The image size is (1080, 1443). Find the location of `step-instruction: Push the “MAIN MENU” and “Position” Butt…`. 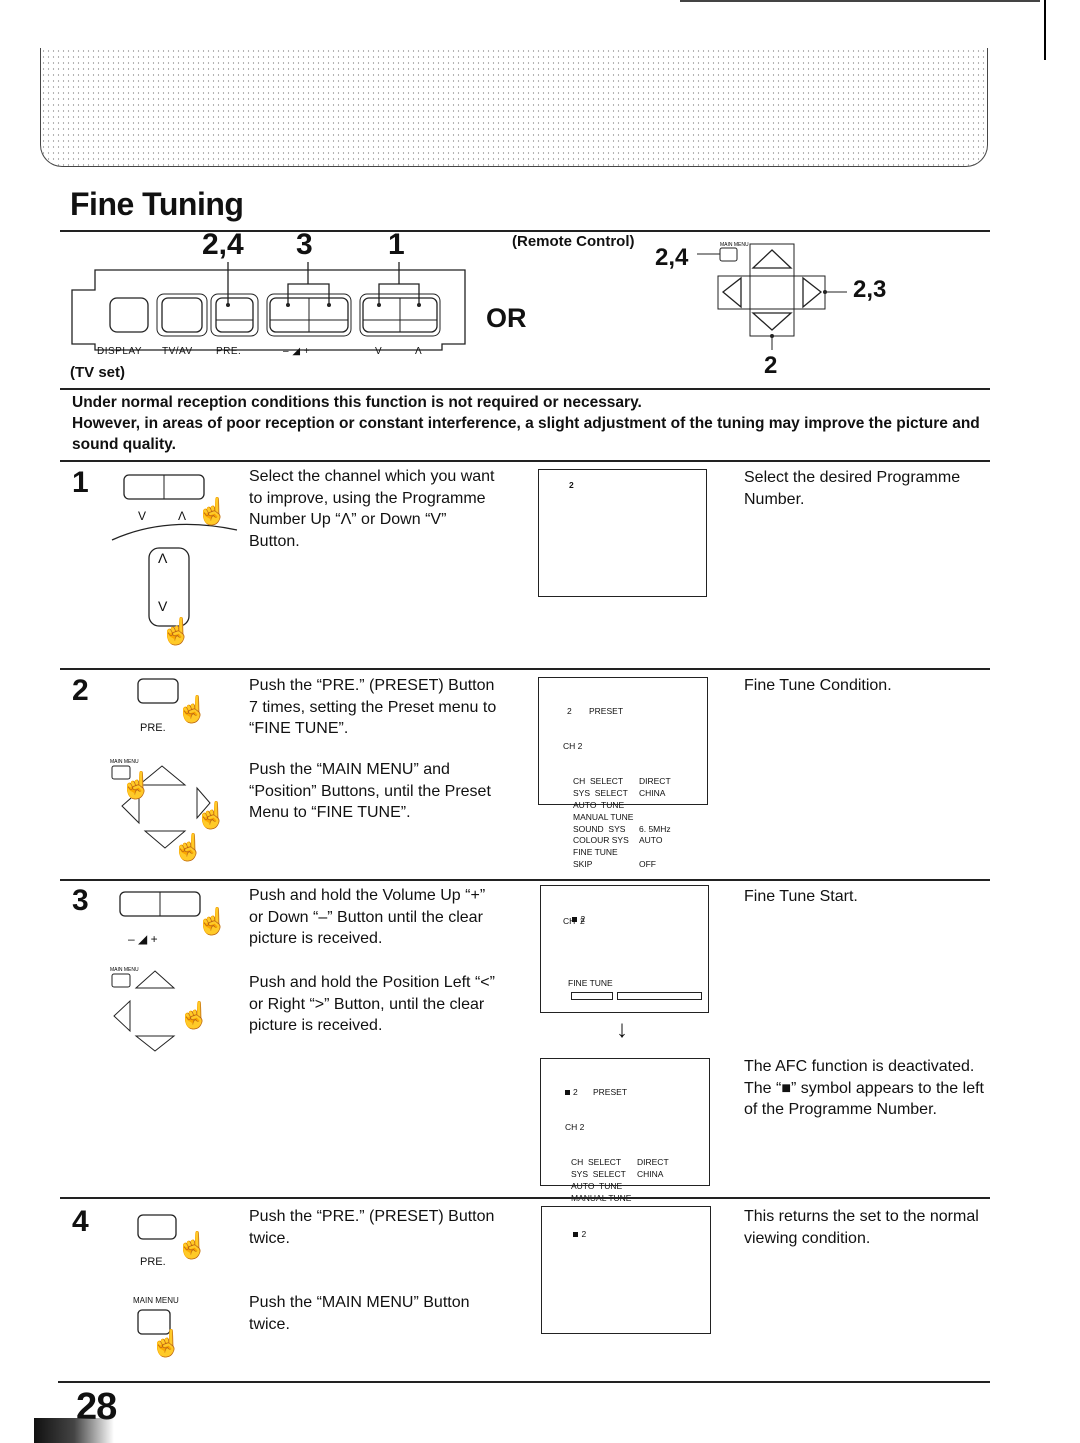

step-instruction: Push the “MAIN MENU” and “Position” Butt… is located at coordinates (370, 791).